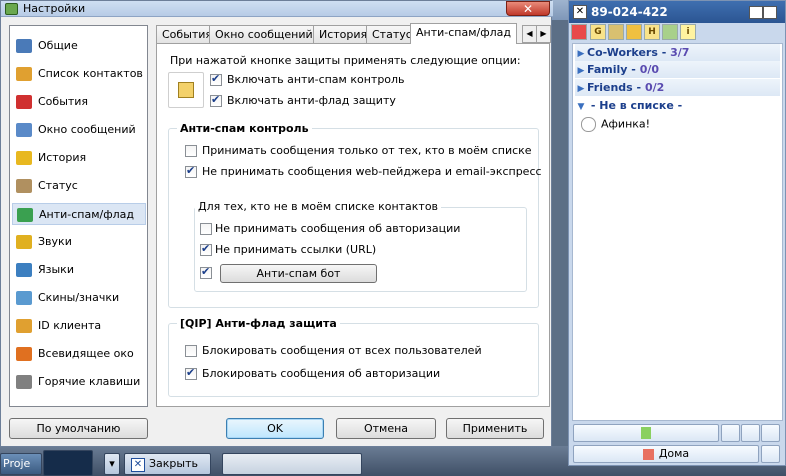  I want to click on no-auth-messages-label: Не принимать сообщения об авторизации, so click(338, 228).